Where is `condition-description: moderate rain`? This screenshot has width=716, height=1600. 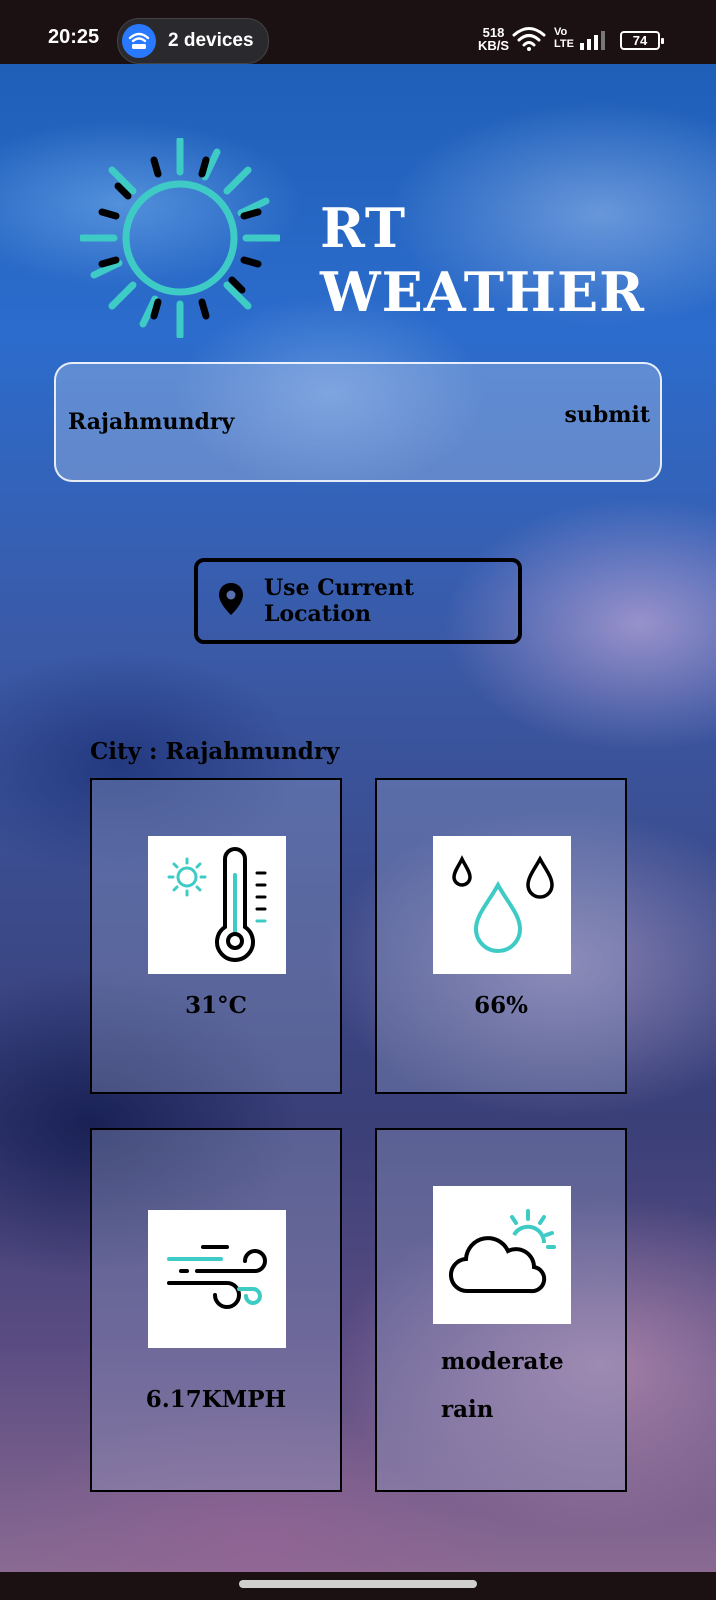
condition-description: moderate rain is located at coordinates (531, 1386).